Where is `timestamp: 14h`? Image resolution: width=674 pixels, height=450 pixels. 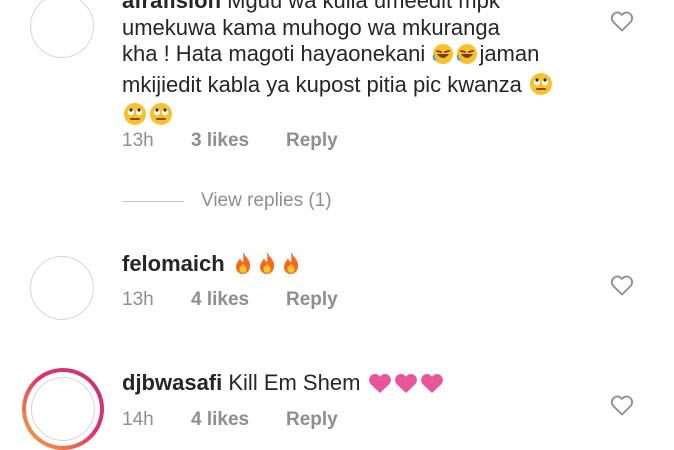 timestamp: 14h is located at coordinates (138, 419).